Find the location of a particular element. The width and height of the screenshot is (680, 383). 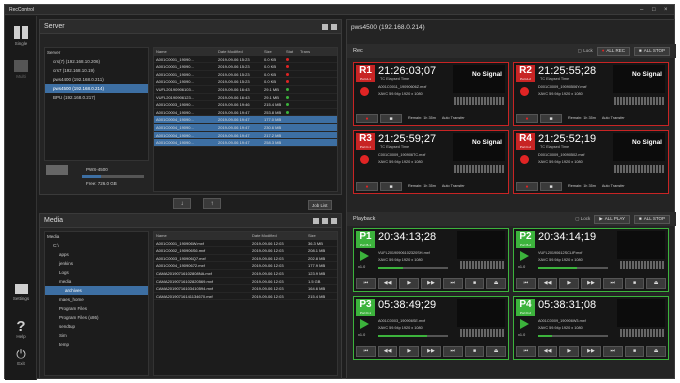

refresh-icon is located at coordinates (325, 220).